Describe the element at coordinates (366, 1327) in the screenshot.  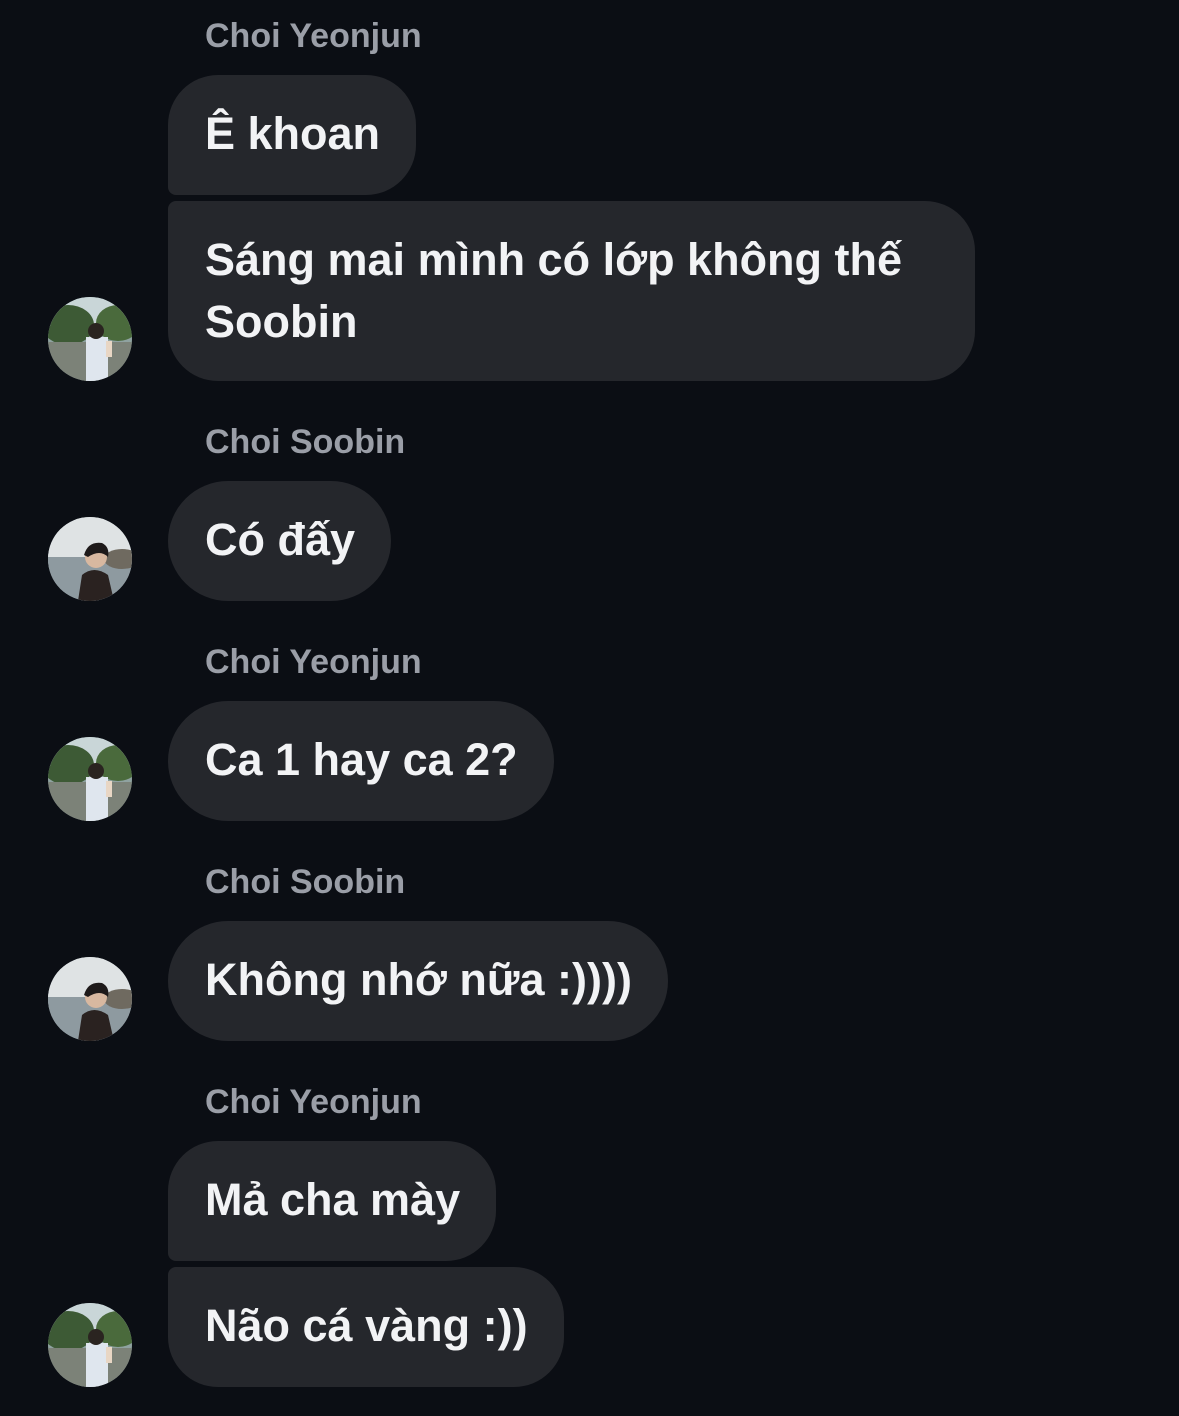
I see `message-bubble: Não cá vàng :))` at that location.